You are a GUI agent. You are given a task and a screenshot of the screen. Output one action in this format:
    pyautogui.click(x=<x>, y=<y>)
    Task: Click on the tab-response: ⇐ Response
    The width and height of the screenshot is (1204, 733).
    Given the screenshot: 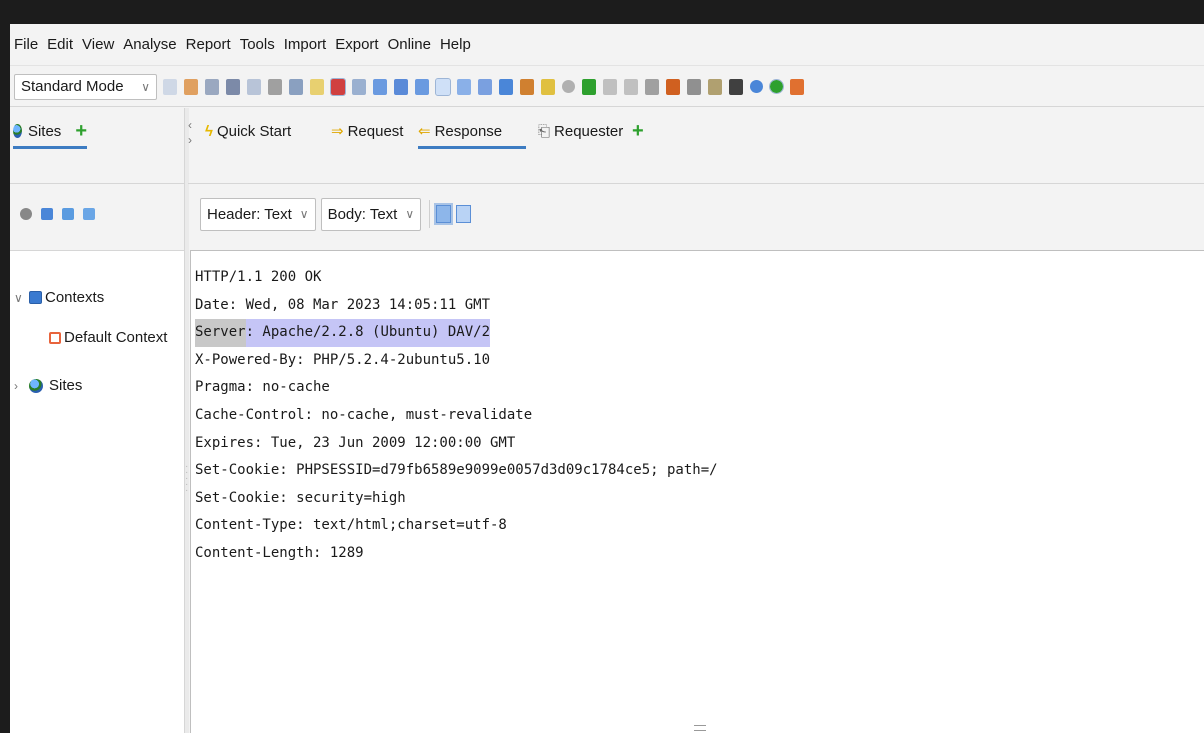 What is the action you would take?
    pyautogui.click(x=472, y=132)
    